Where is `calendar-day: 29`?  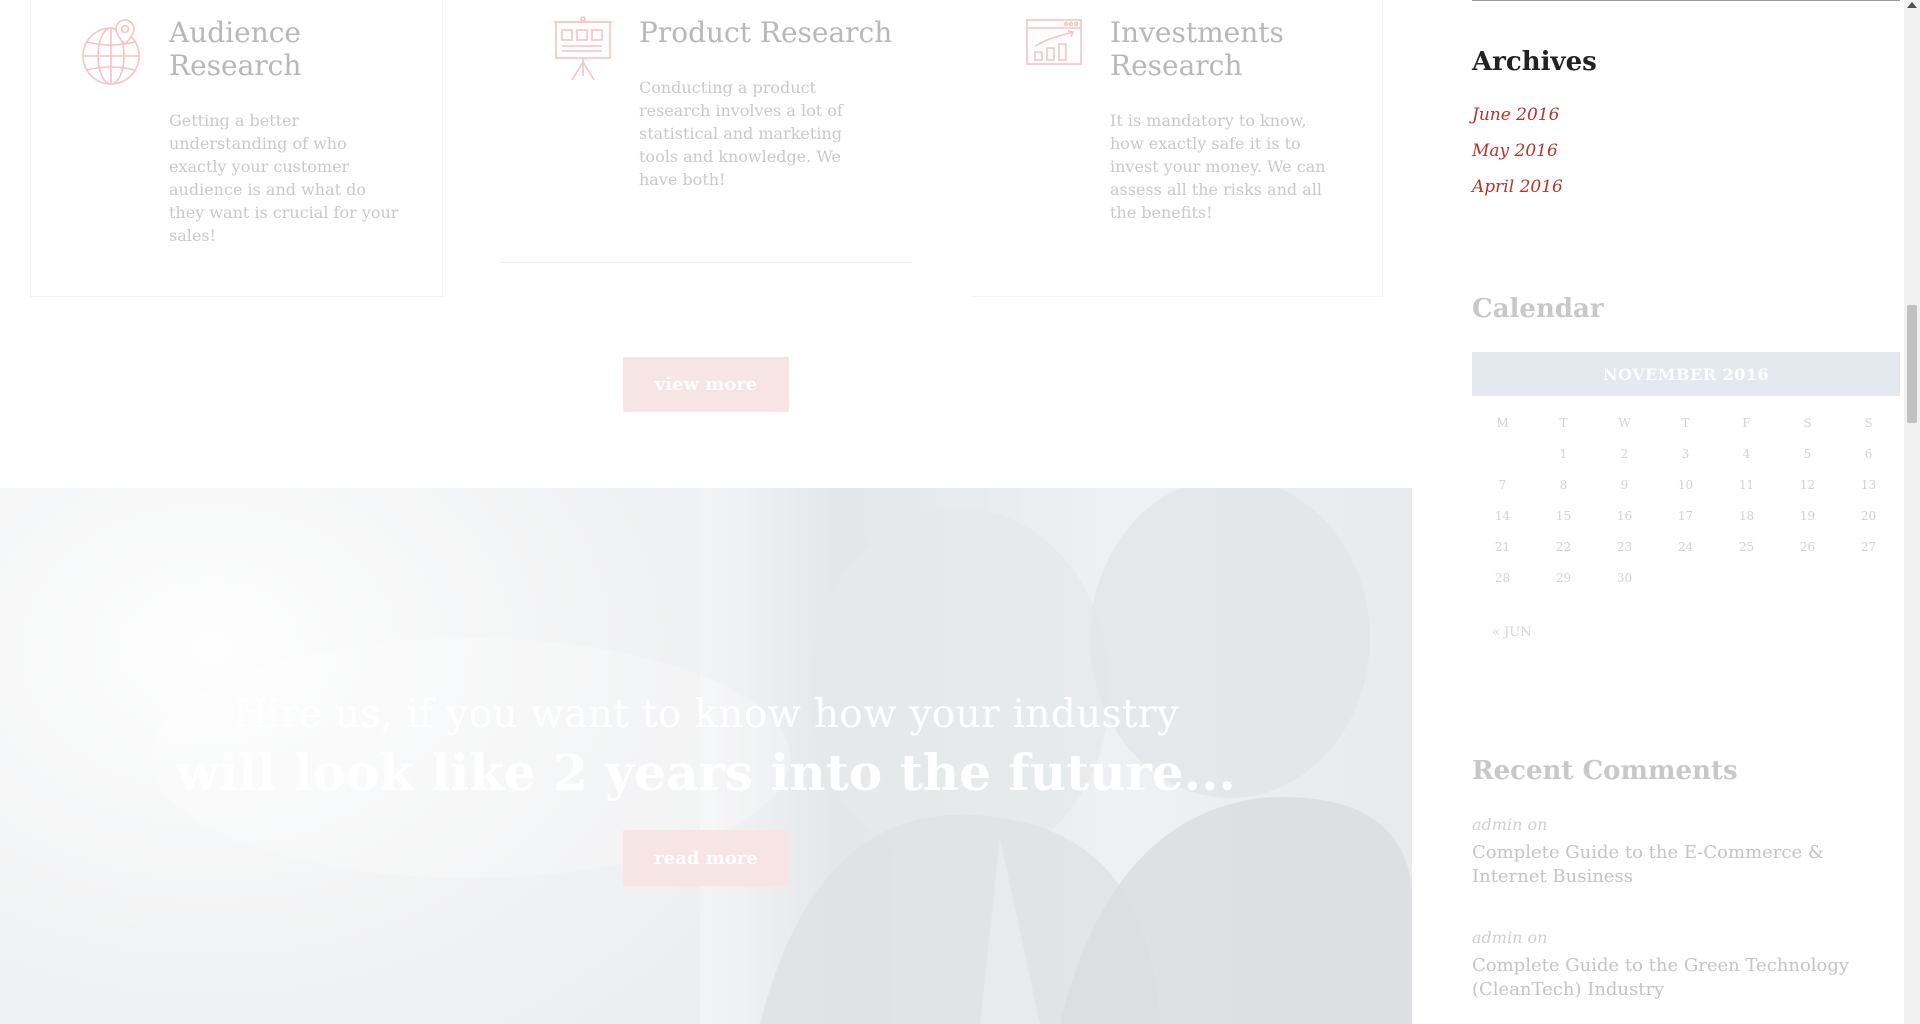
calendar-day: 29 is located at coordinates (1563, 578).